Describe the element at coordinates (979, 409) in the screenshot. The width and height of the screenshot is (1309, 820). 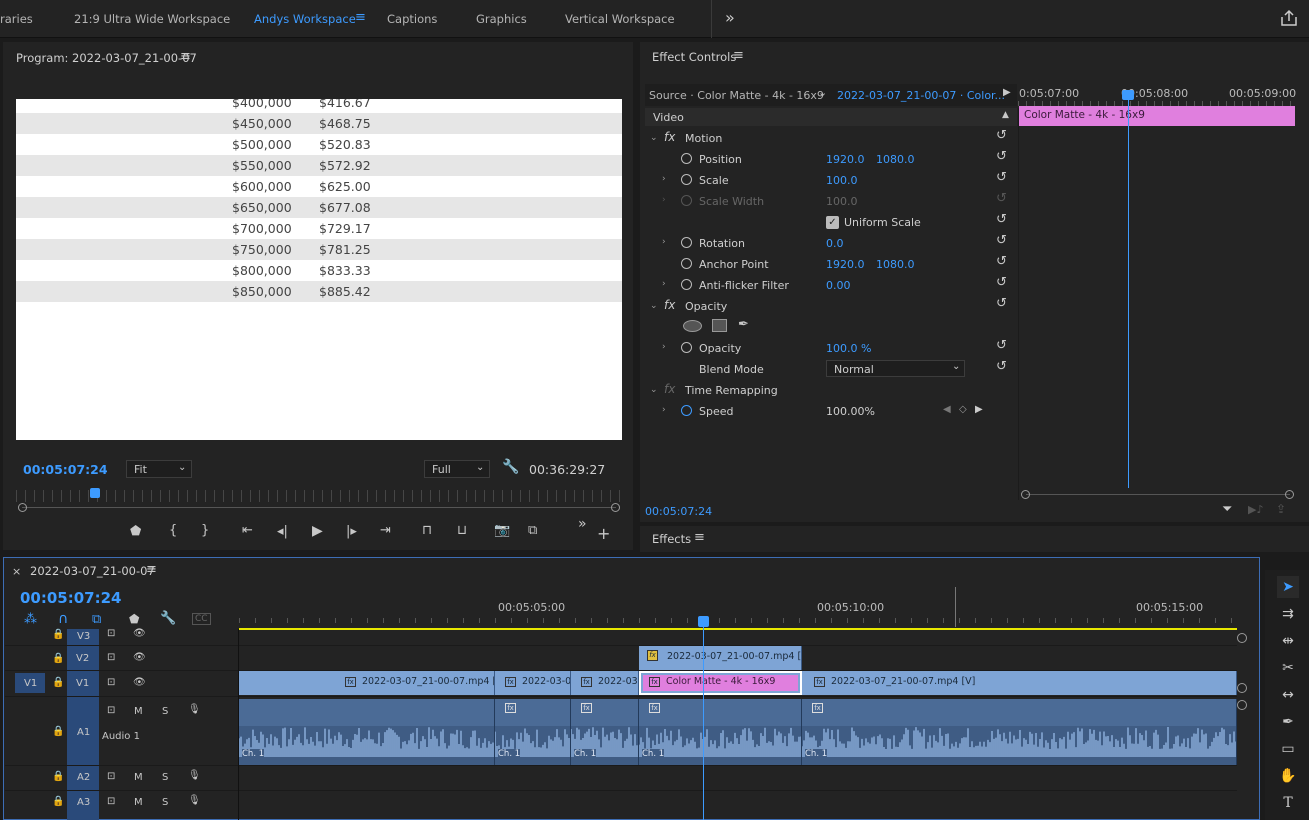
I see `next-keyframe-icon: ▶` at that location.